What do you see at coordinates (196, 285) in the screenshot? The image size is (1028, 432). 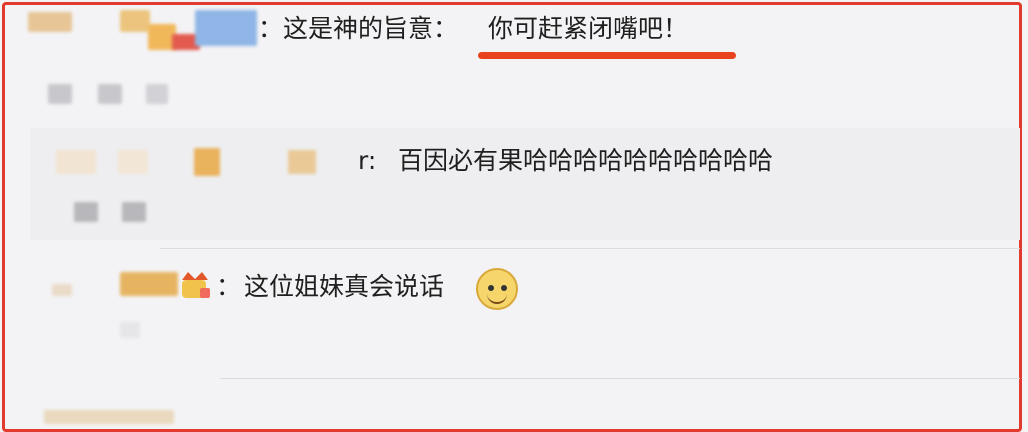 I see `crown-icon` at bounding box center [196, 285].